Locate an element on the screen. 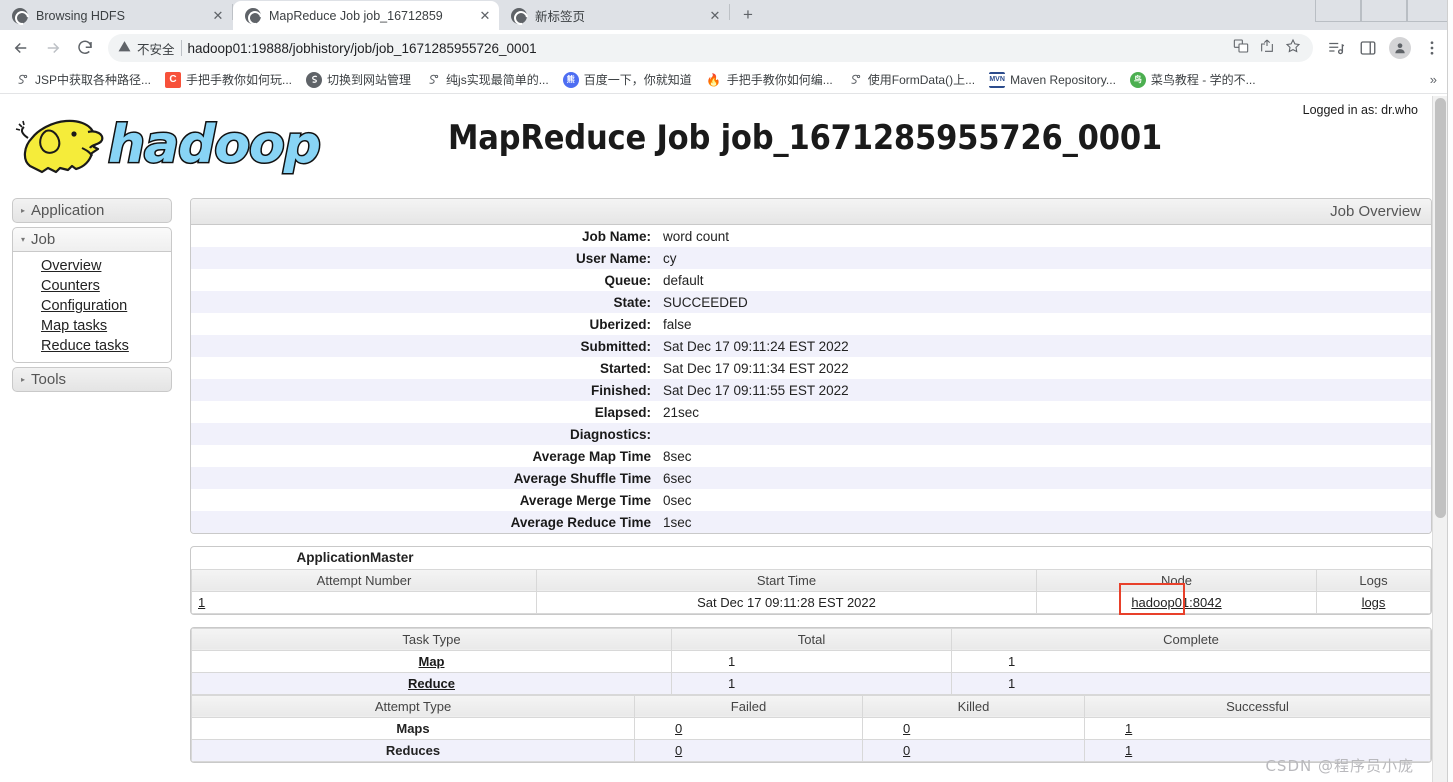  sidebar-link-configuration: Configuration is located at coordinates (106, 306).